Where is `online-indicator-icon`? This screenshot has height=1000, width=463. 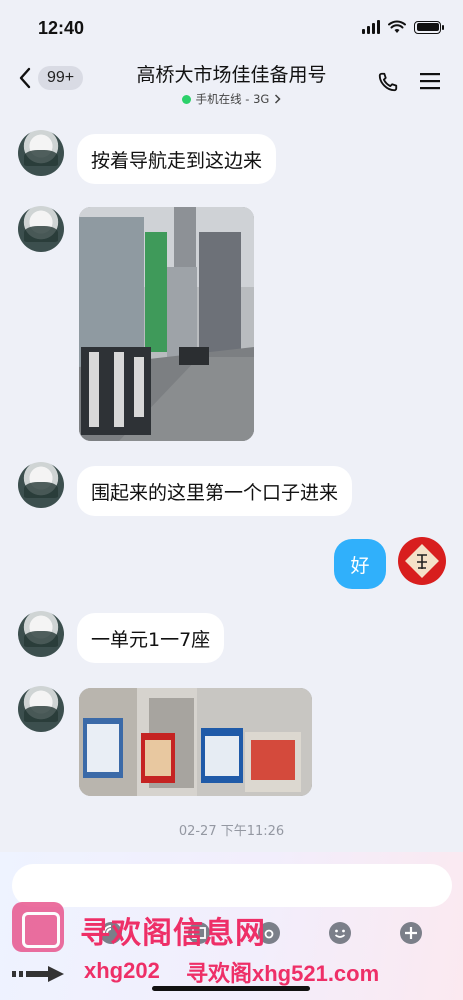
online-indicator-icon is located at coordinates (186, 99).